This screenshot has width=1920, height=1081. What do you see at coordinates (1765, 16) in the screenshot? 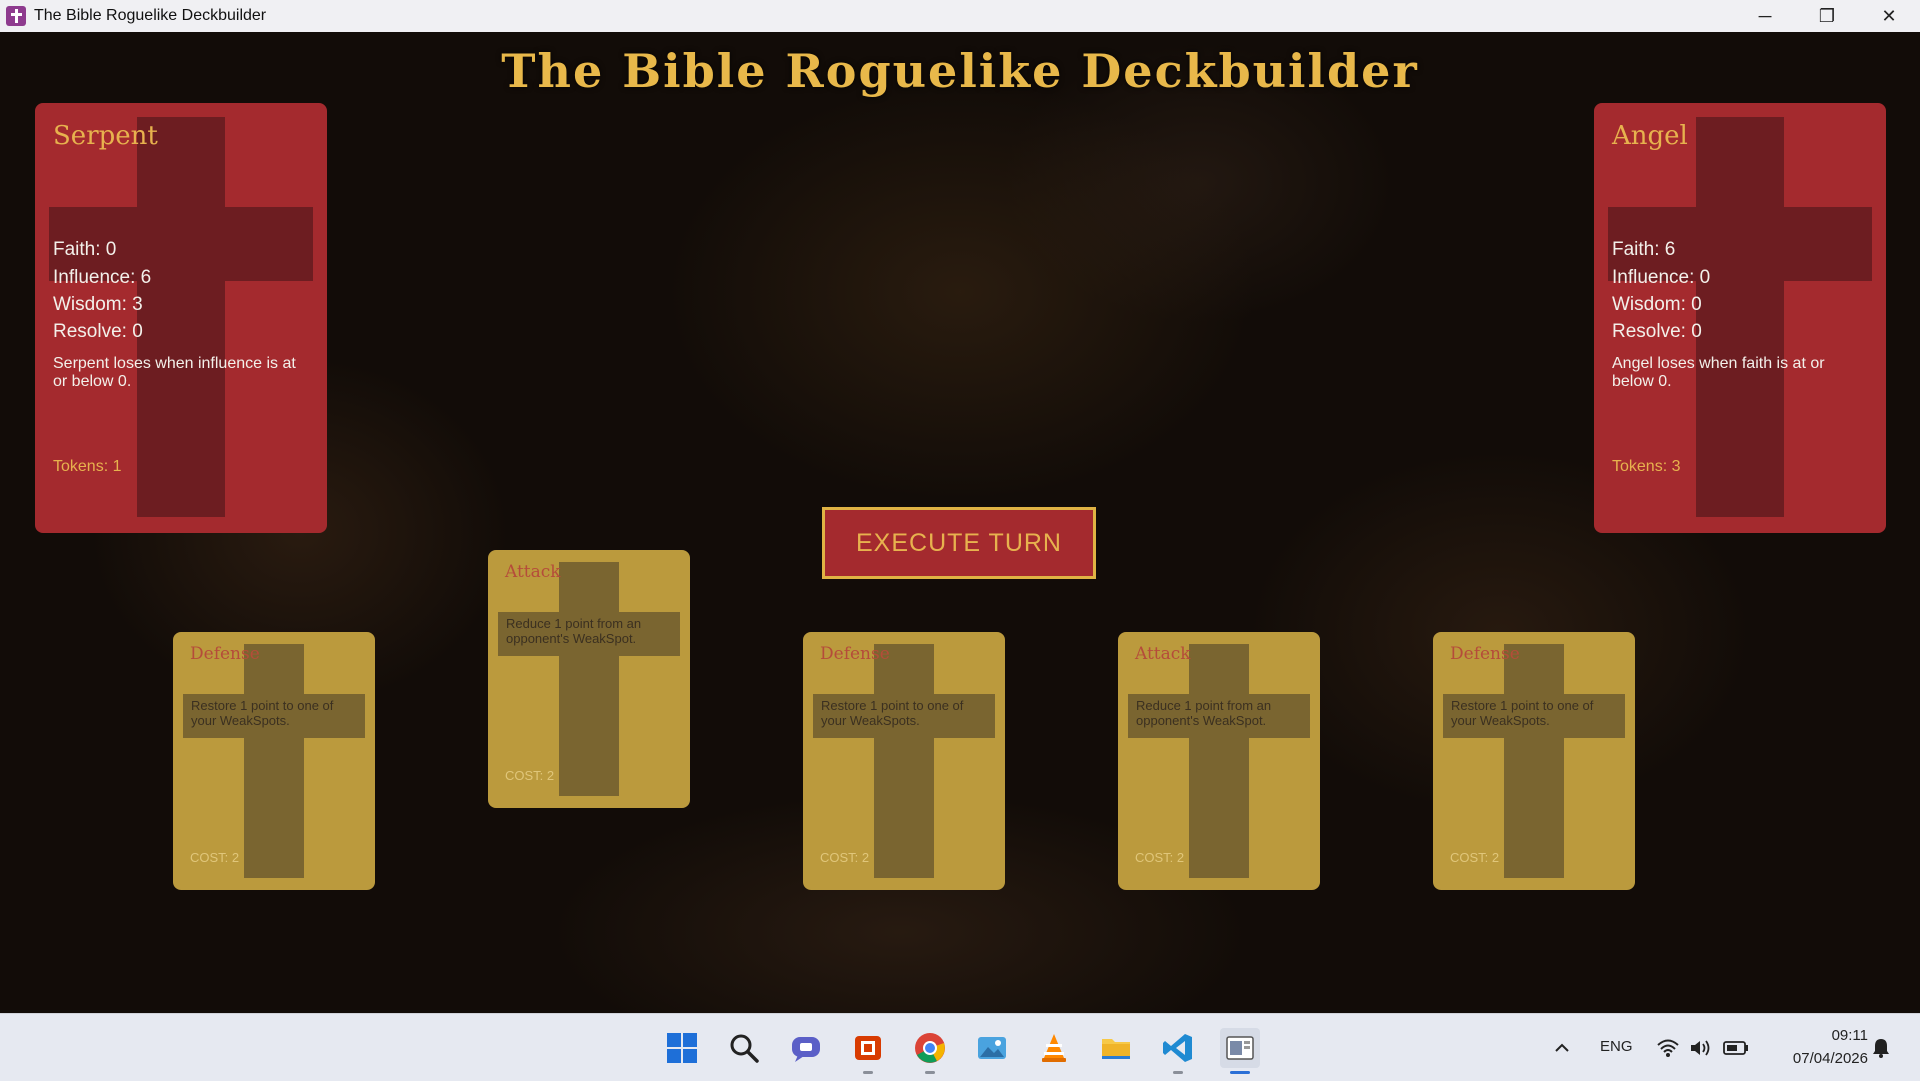
I see `minimize-button: ─` at bounding box center [1765, 16].